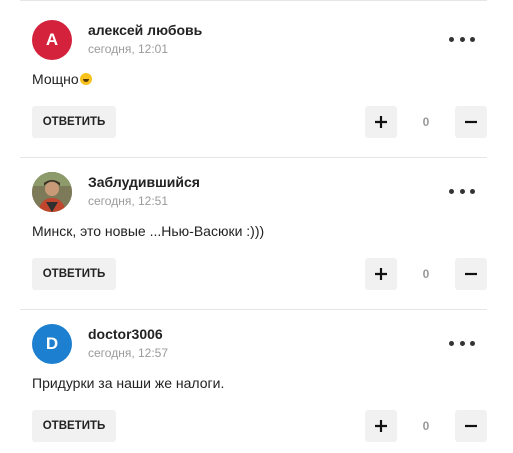  What do you see at coordinates (128, 201) in the screenshot?
I see `comment-time: сегодня, 12:51` at bounding box center [128, 201].